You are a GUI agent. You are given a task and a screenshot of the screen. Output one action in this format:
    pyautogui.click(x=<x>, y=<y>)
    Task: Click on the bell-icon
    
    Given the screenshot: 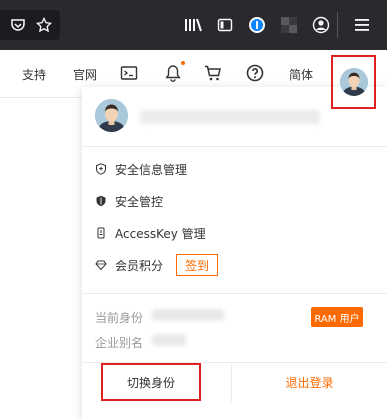 What is the action you would take?
    pyautogui.click(x=173, y=73)
    